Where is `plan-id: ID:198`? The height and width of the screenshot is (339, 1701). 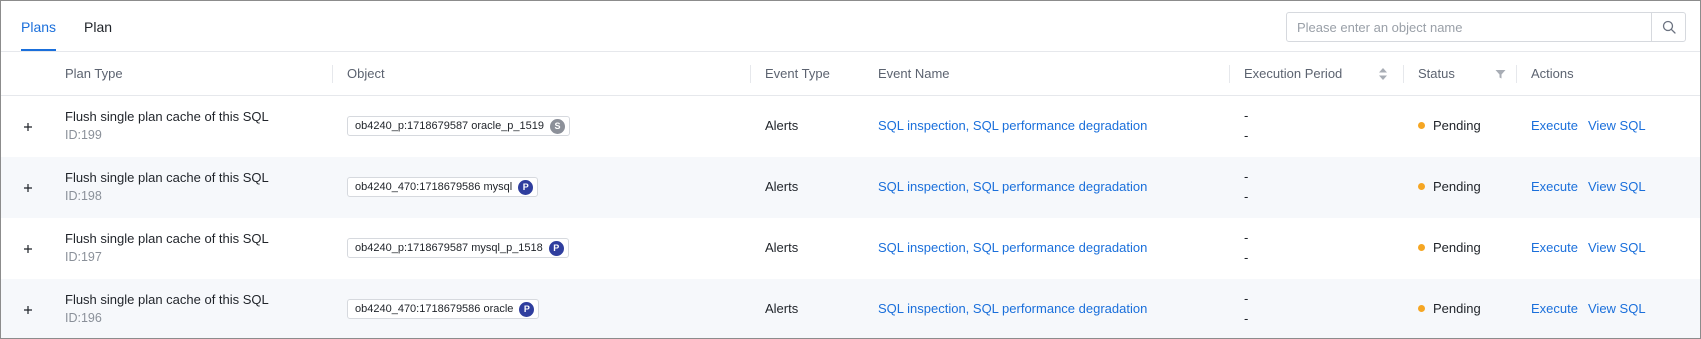 plan-id: ID:198 is located at coordinates (83, 196).